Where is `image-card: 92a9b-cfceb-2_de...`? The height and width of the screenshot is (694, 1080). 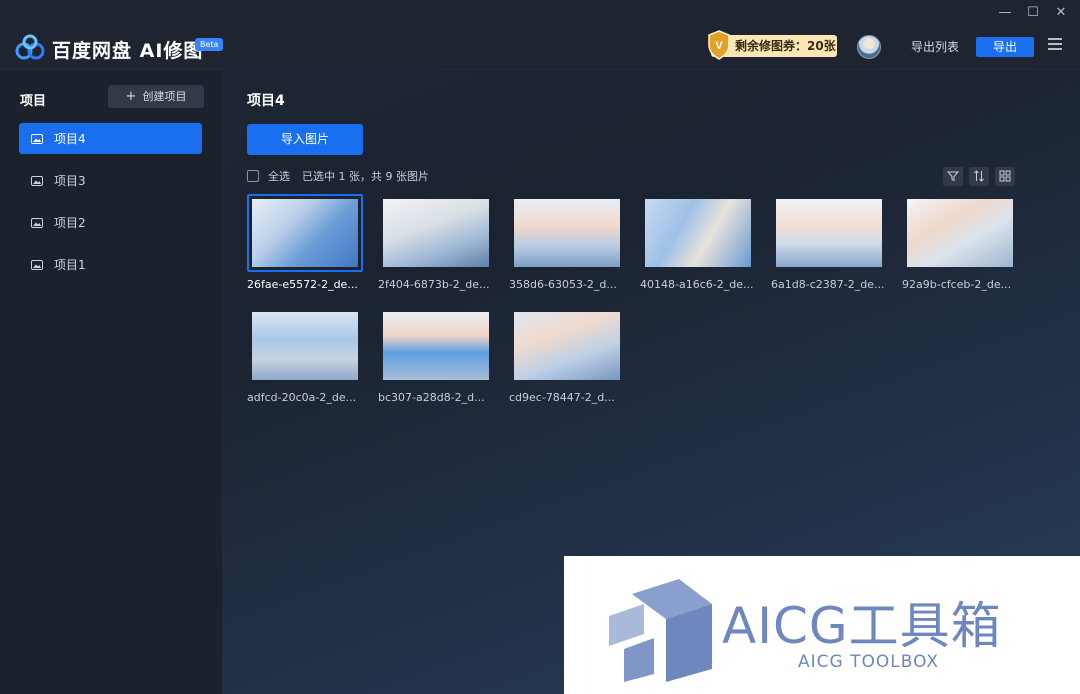 image-card: 92a9b-cfceb-2_de... is located at coordinates (960, 242).